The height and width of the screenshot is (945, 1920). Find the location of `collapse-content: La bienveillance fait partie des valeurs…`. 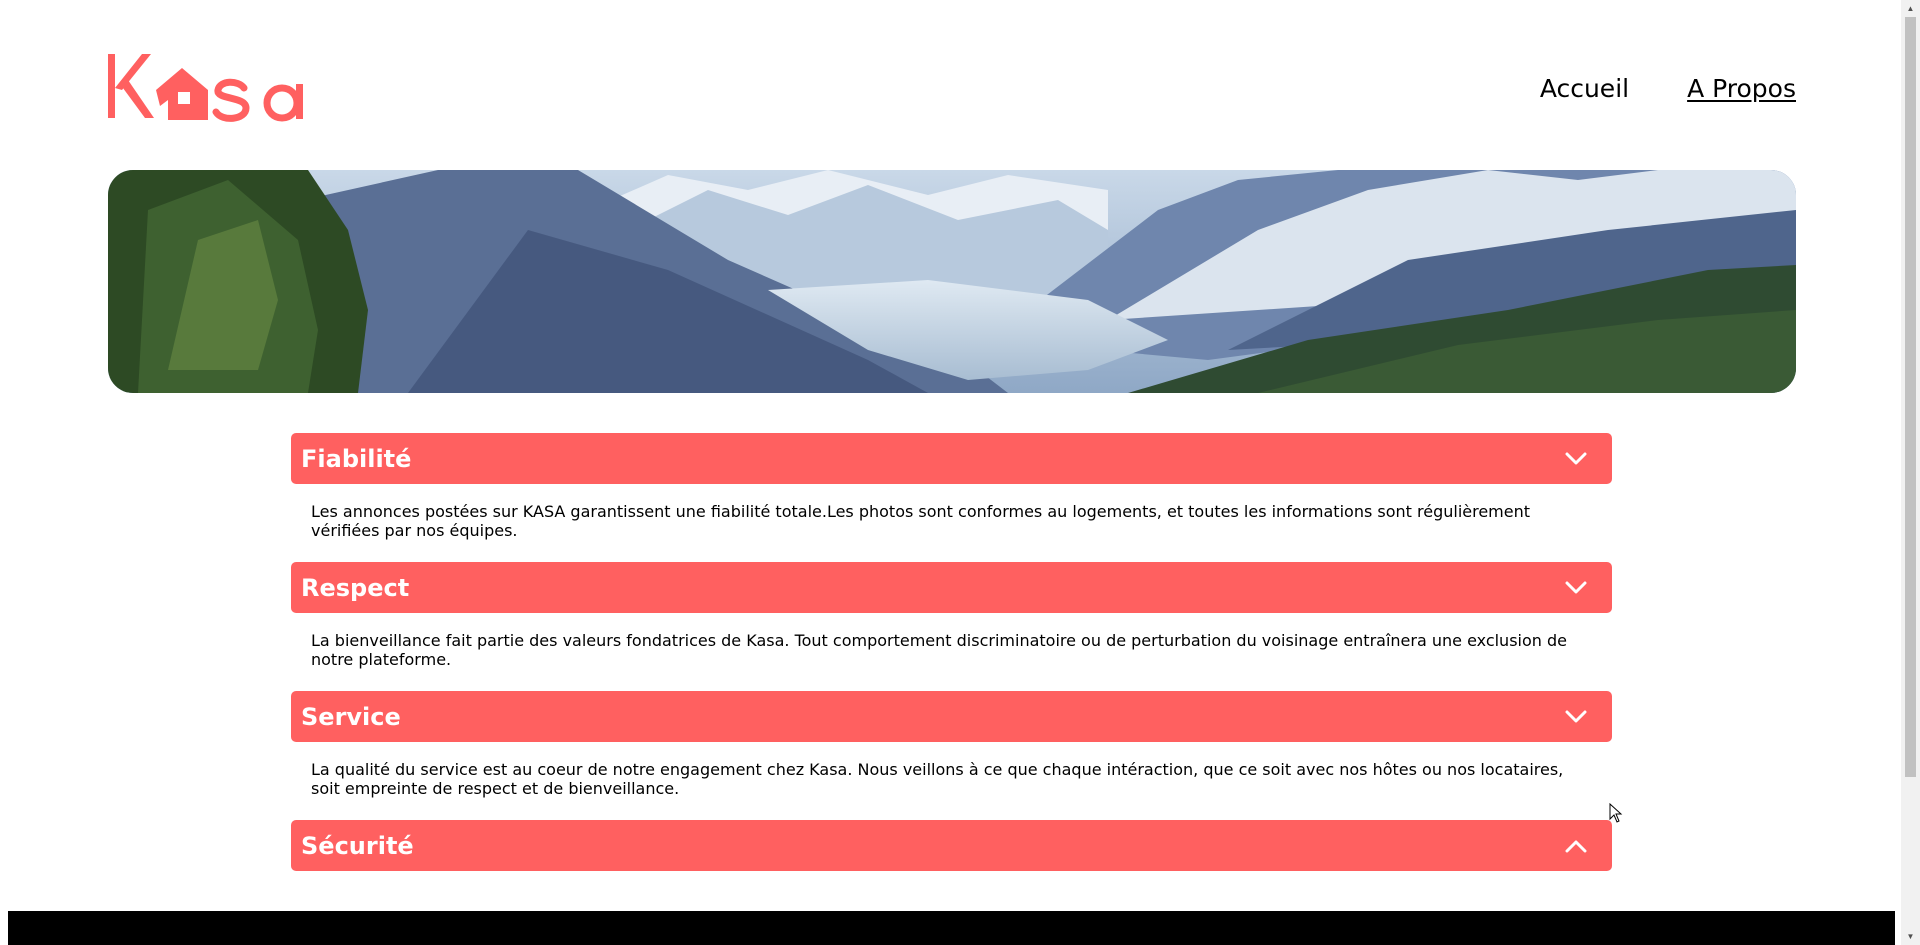

collapse-content: La bienveillance fait partie des valeurs… is located at coordinates (951, 652).